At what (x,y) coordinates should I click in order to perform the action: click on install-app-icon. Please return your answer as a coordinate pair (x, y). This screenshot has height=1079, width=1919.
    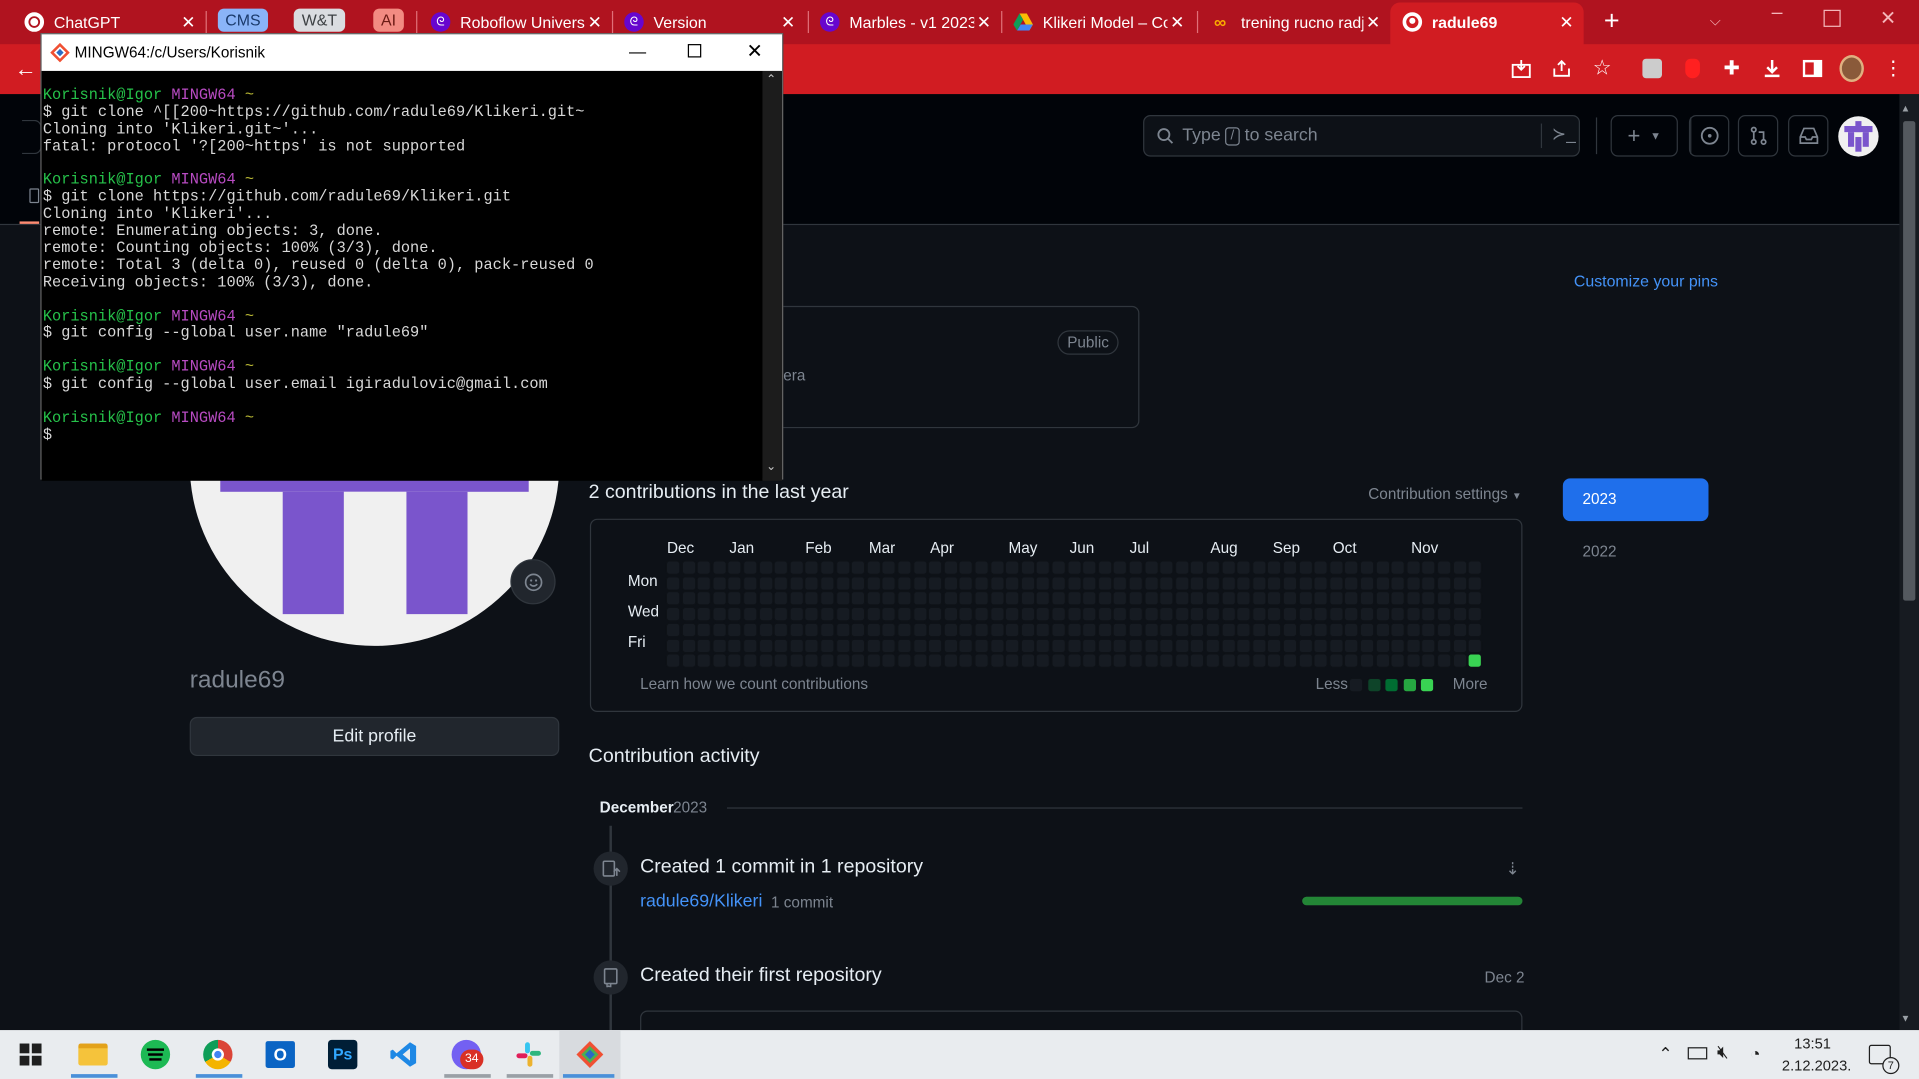
    Looking at the image, I should click on (1521, 68).